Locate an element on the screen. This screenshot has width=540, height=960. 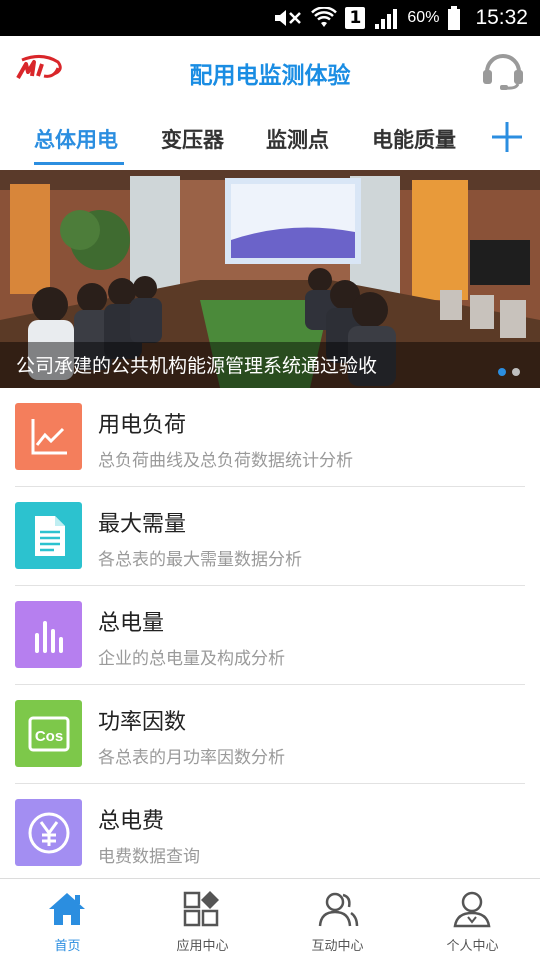
list-item-desc: 电费数据查询 is located at coordinates (149, 857).